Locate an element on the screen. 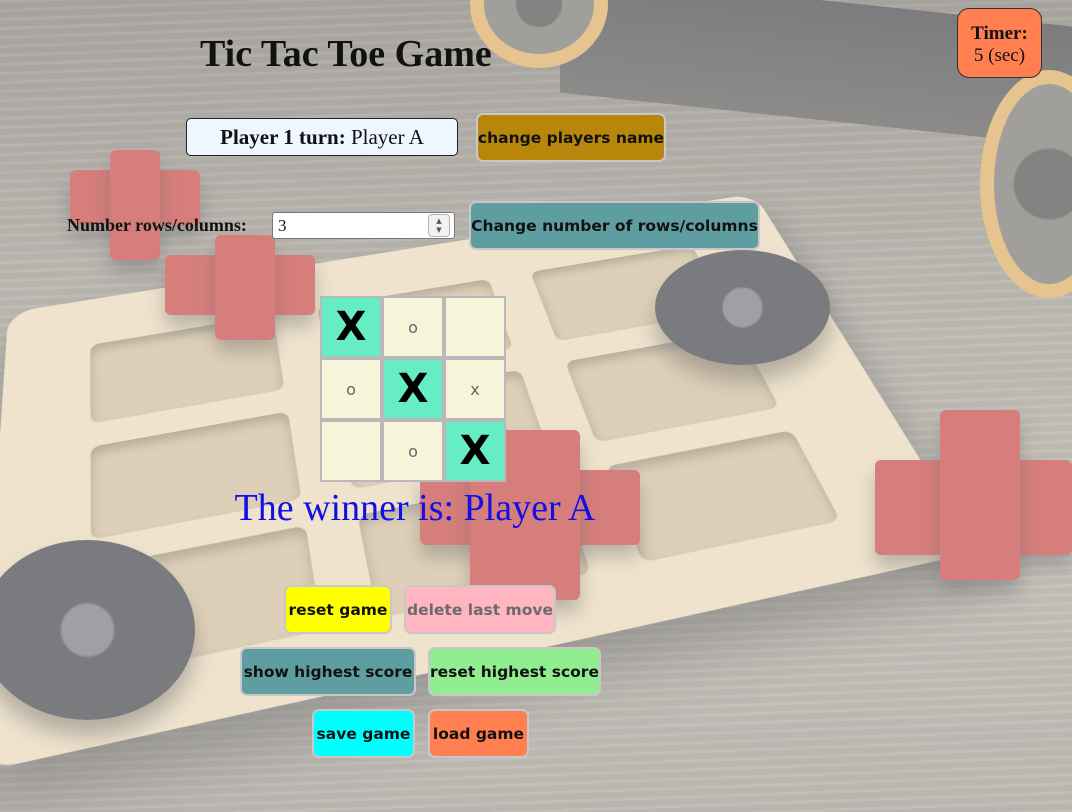 Image resolution: width=1072 pixels, height=812 pixels. board-cell-r1-c2: x is located at coordinates (475, 389).